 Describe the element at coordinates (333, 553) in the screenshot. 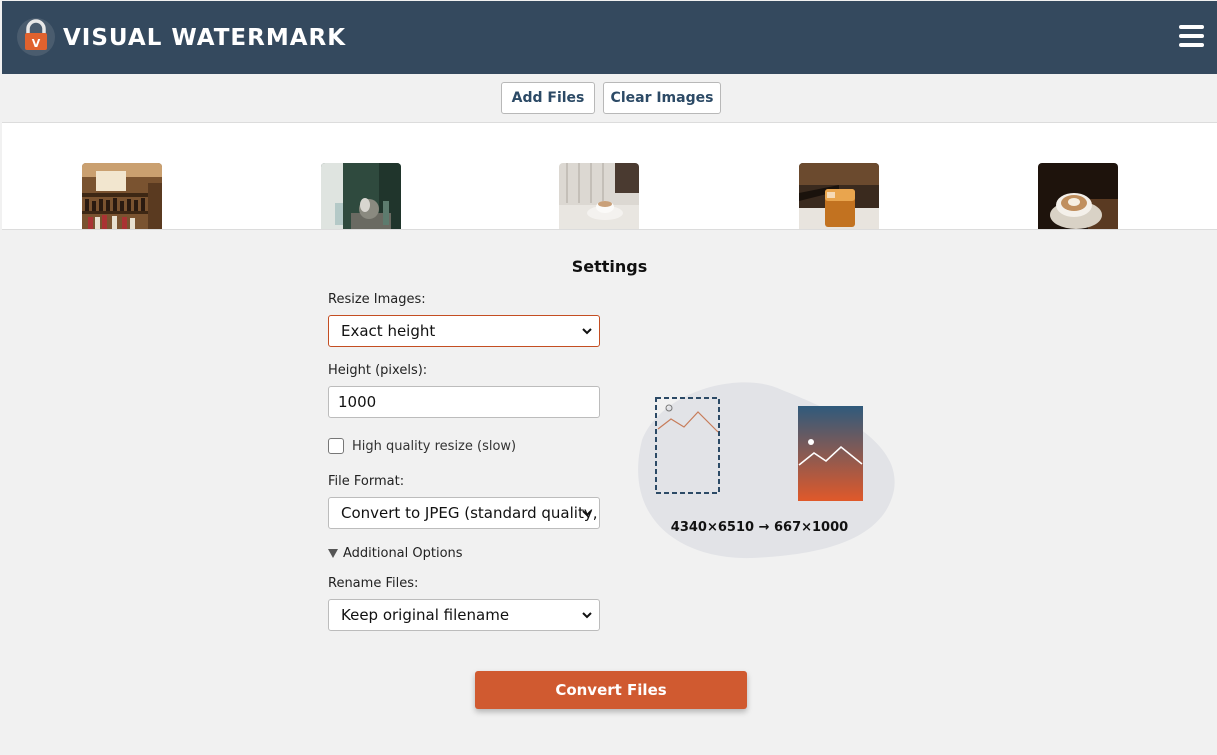

I see `triangle-down-icon` at that location.